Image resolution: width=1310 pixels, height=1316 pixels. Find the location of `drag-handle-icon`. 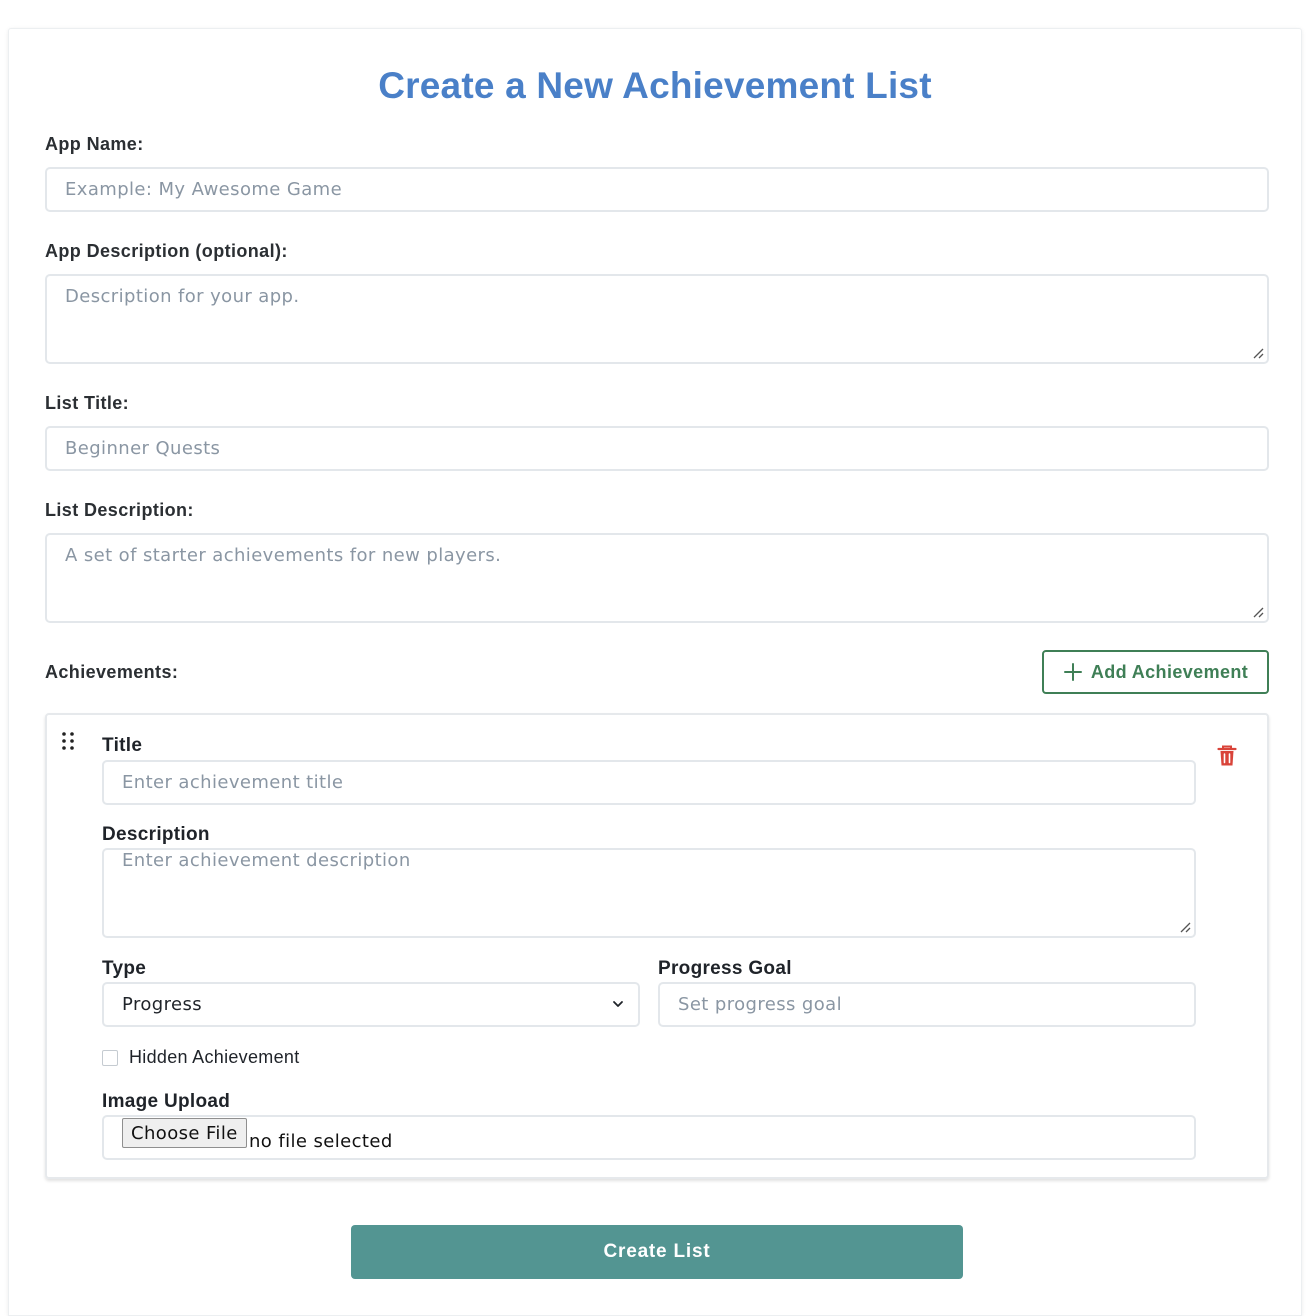

drag-handle-icon is located at coordinates (68, 741).